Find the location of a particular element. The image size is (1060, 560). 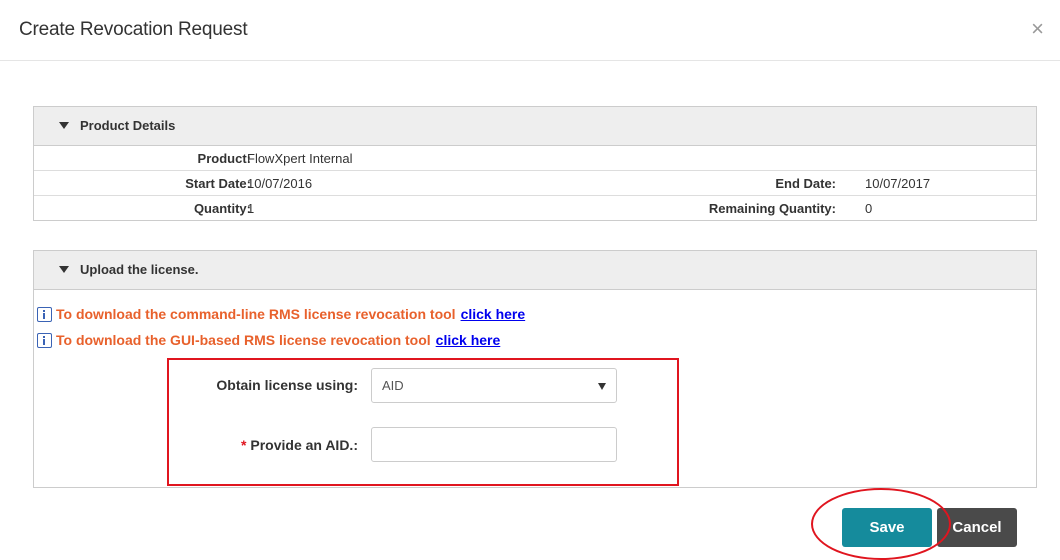

end-date-value: 10/07/2017 is located at coordinates (898, 183).